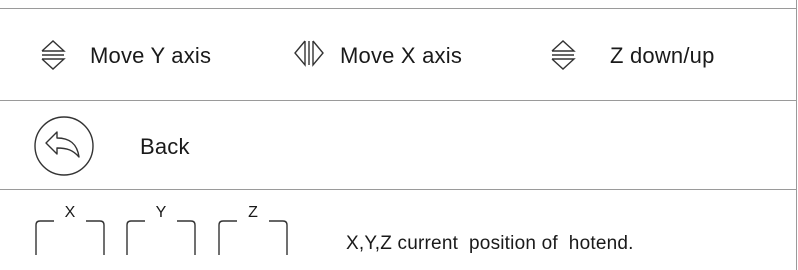 The image size is (798, 270). What do you see at coordinates (309, 53) in the screenshot?
I see `left-right-arrows-icon` at bounding box center [309, 53].